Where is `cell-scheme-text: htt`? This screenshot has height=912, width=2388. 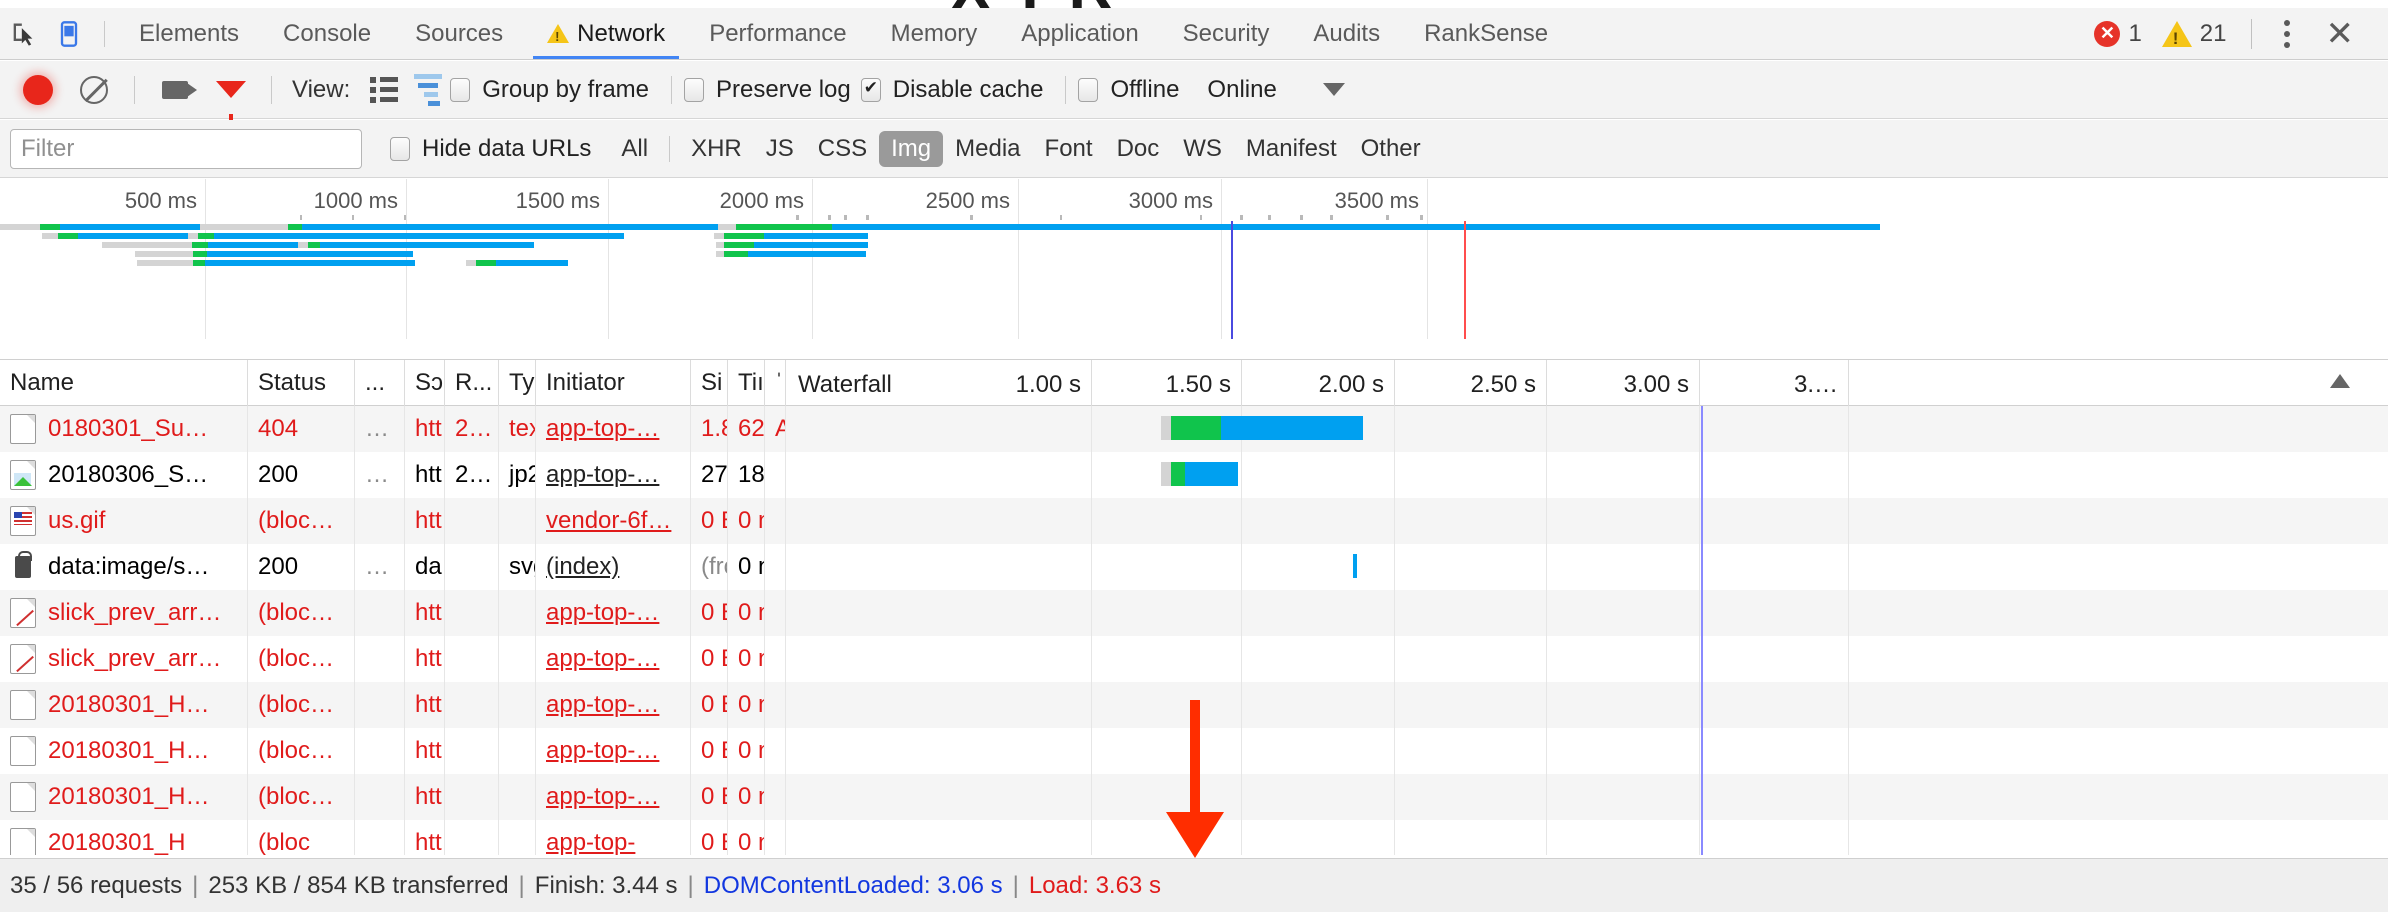
cell-scheme-text: htt is located at coordinates (428, 704).